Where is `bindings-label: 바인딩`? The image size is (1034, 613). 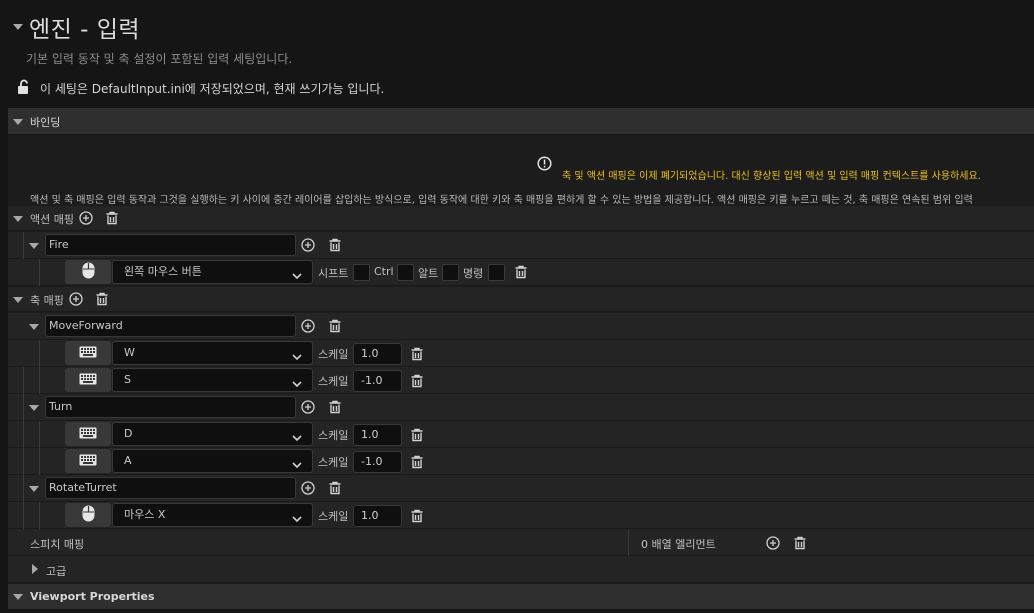 bindings-label: 바인딩 is located at coordinates (45, 122).